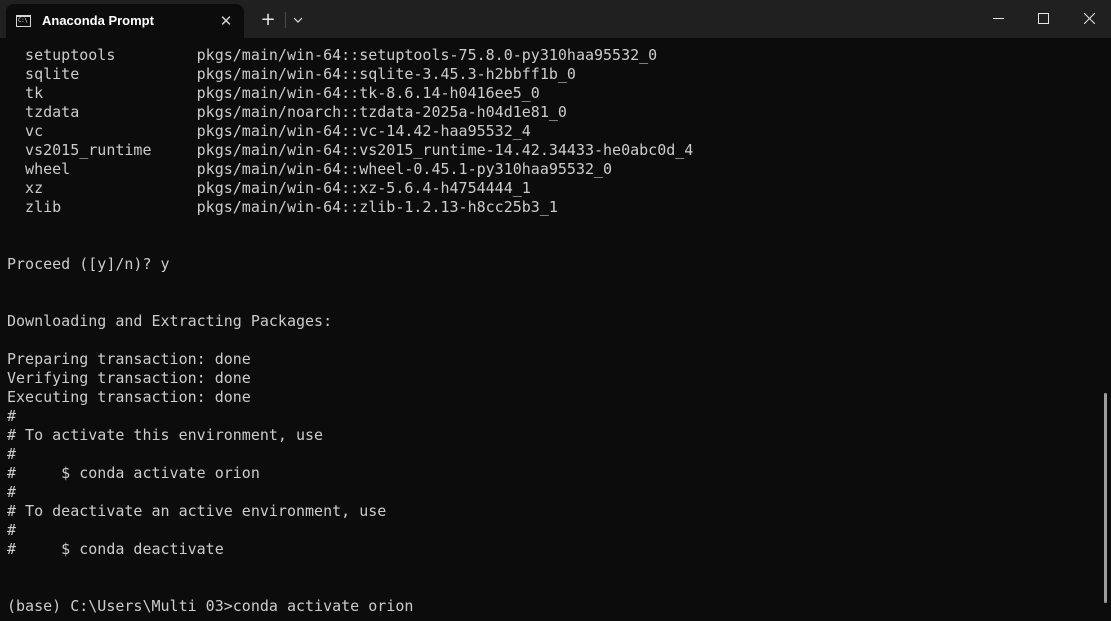 This screenshot has width=1111, height=621. I want to click on terminal-line: Executing transaction: done, so click(129, 397).